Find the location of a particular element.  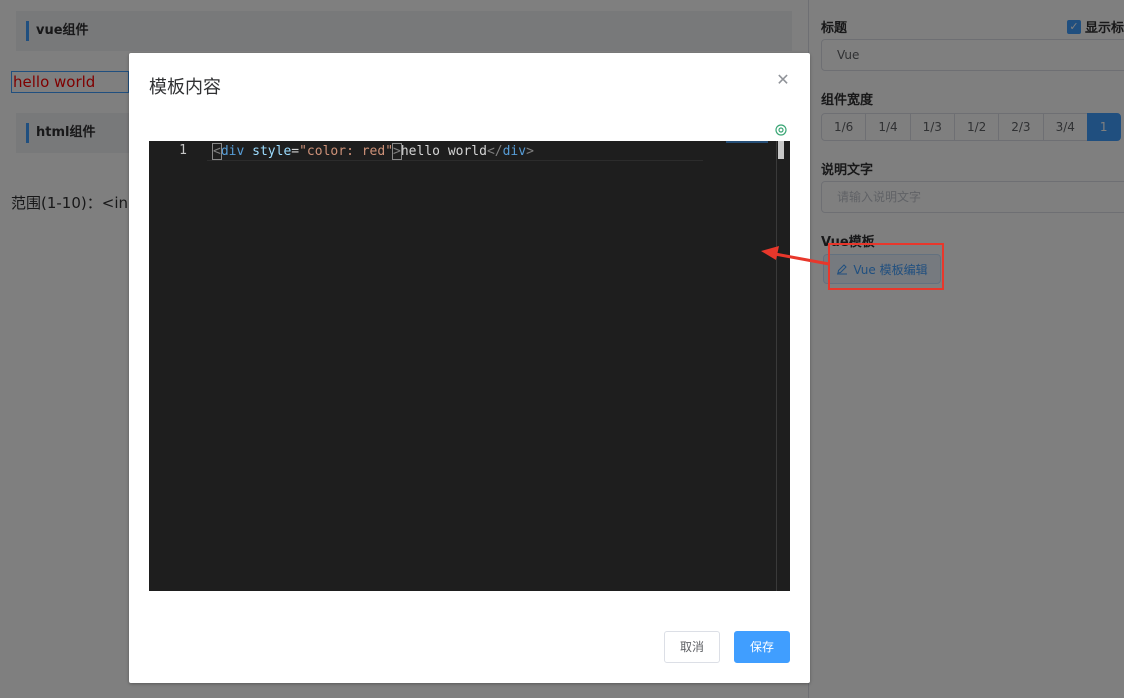

token-attr: style is located at coordinates (272, 151).